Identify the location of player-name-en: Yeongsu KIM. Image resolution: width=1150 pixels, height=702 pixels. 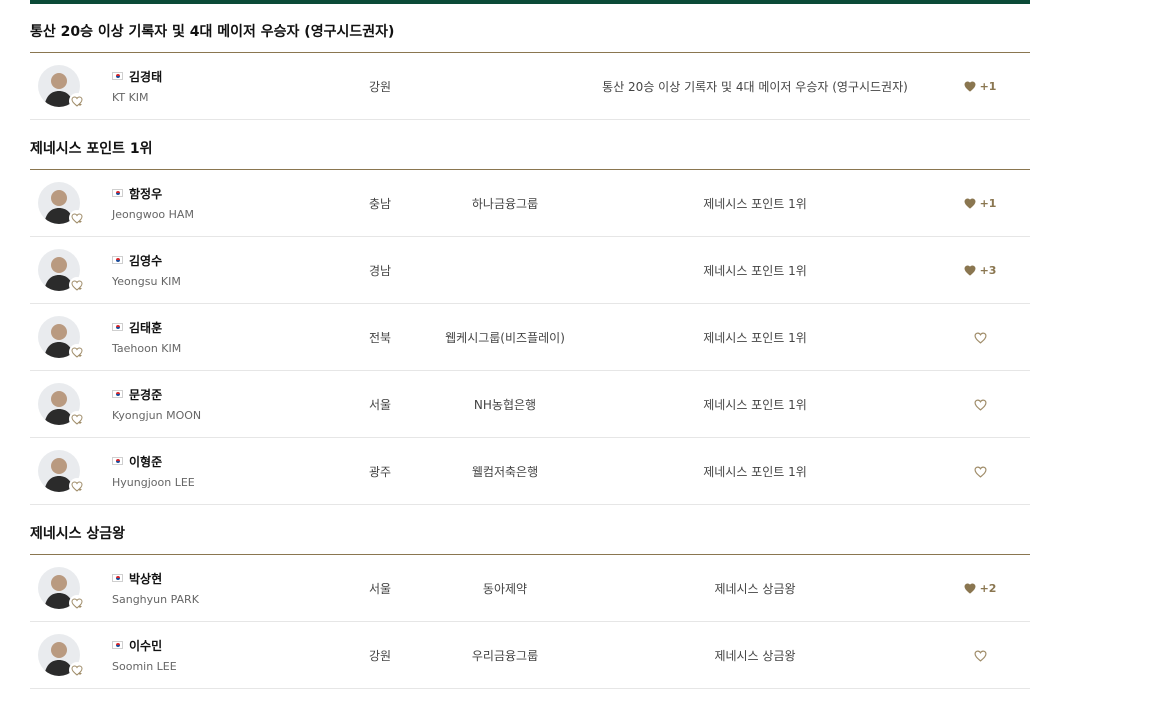
(146, 281).